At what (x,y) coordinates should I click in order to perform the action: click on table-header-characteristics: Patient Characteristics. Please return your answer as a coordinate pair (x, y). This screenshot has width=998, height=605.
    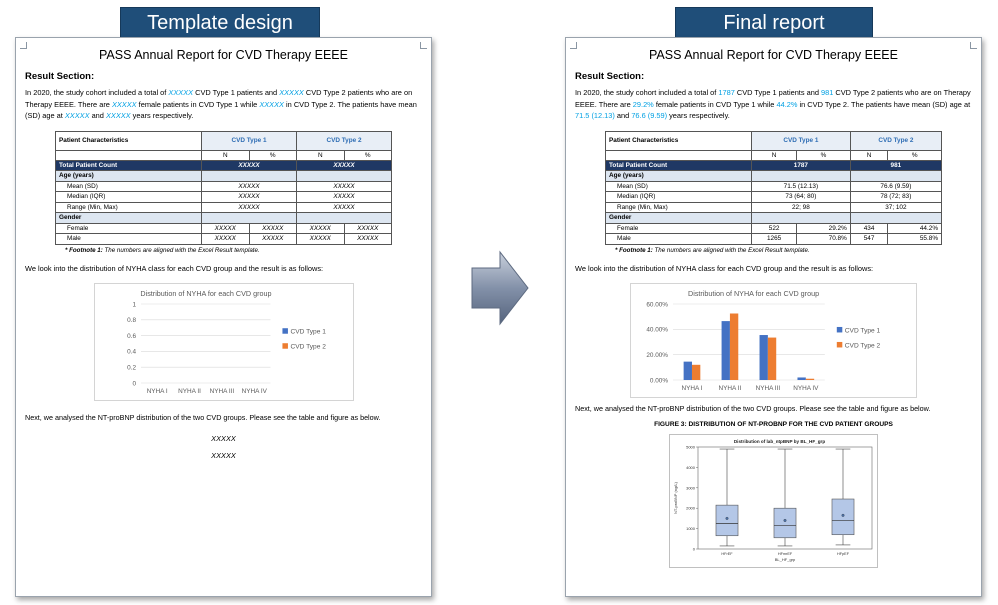
    Looking at the image, I should click on (678, 140).